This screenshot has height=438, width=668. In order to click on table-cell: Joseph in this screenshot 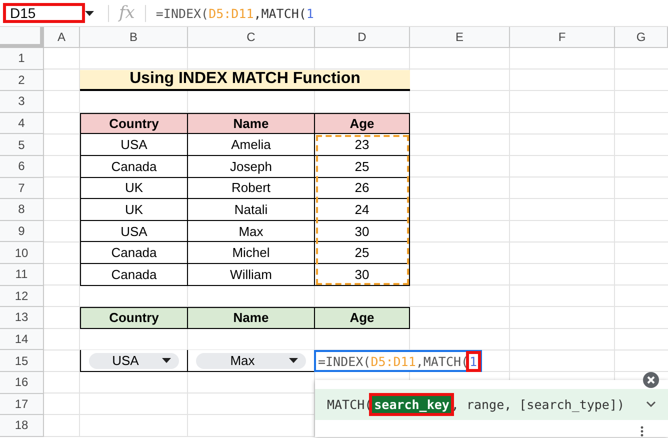, I will do `click(251, 167)`.